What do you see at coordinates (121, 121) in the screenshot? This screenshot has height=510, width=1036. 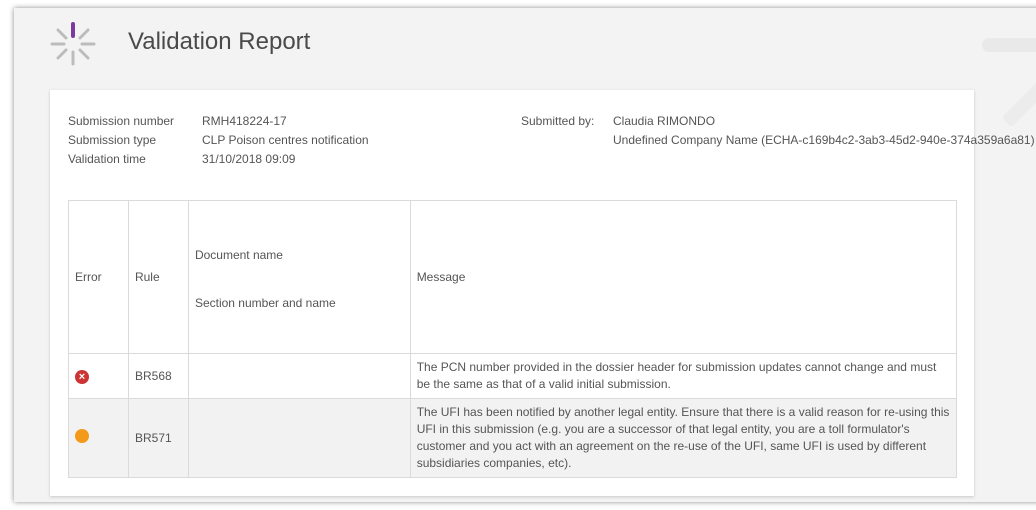 I see `submission-number-label: Submission number` at bounding box center [121, 121].